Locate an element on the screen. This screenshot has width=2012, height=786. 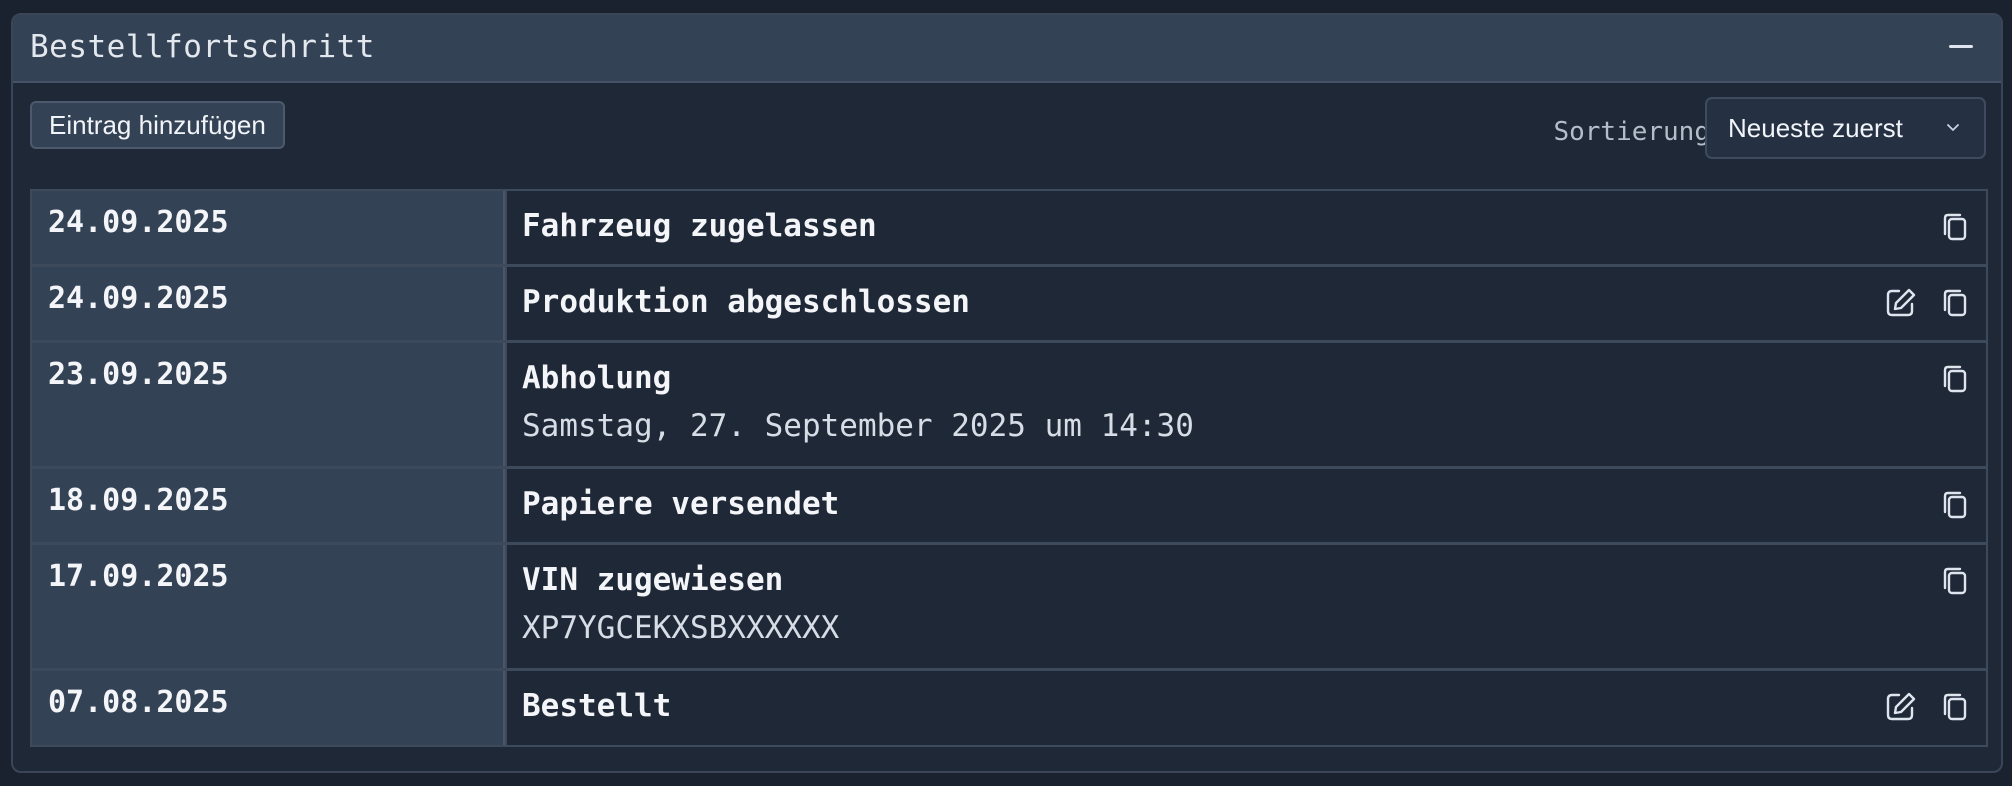
sort-select-value: Neueste zuerst is located at coordinates (1815, 127).